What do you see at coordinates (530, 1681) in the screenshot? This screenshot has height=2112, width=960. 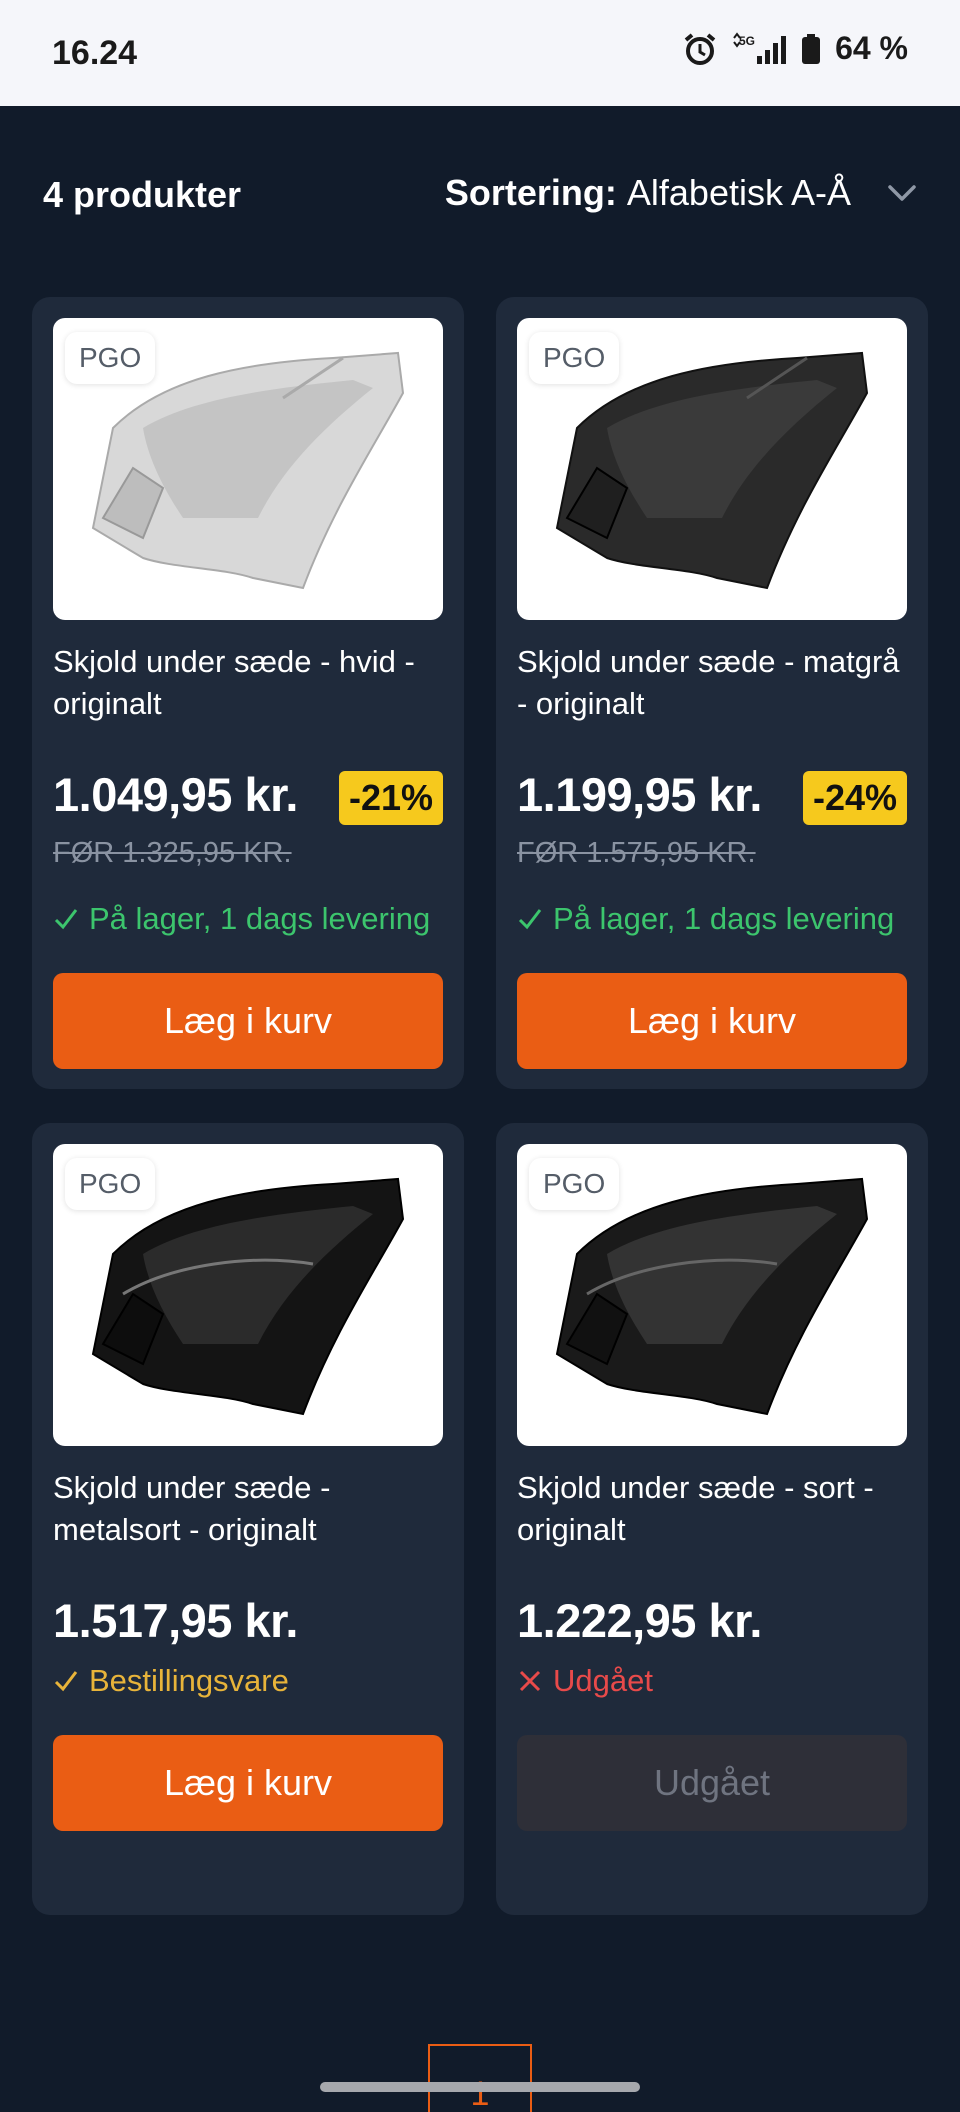 I see `close-icon` at bounding box center [530, 1681].